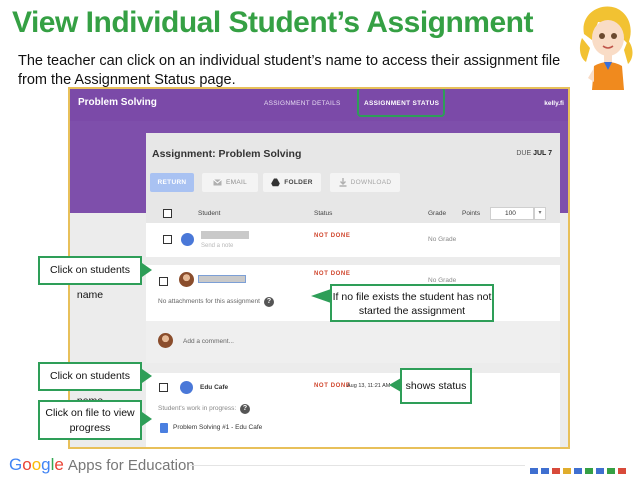 The height and width of the screenshot is (478, 638). I want to click on apps-for-education-text: Apps for Education, so click(131, 465).